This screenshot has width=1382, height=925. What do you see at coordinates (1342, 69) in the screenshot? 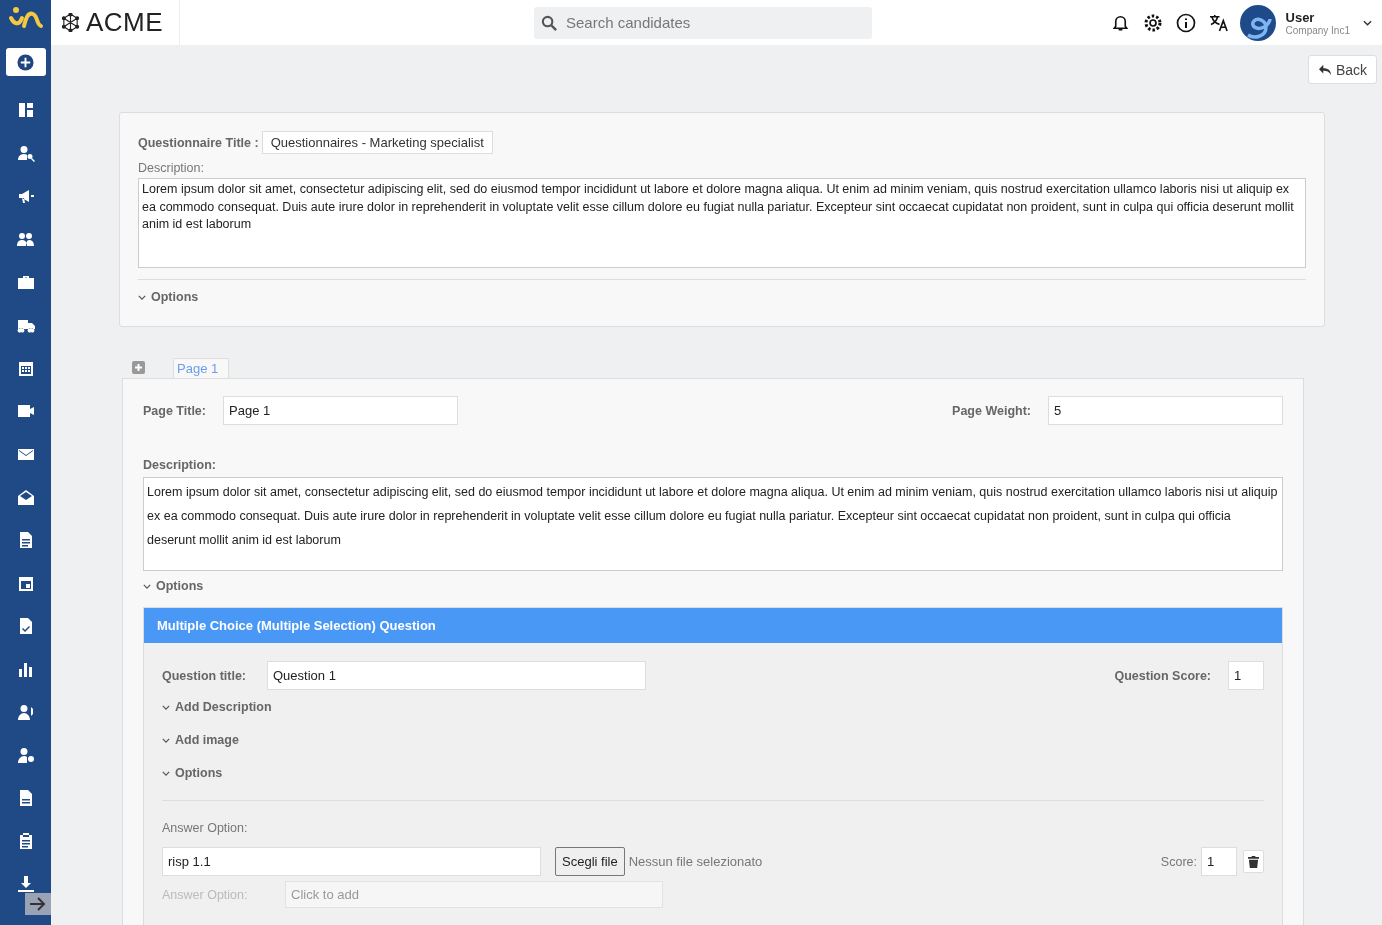
I see `back-button: Back` at bounding box center [1342, 69].